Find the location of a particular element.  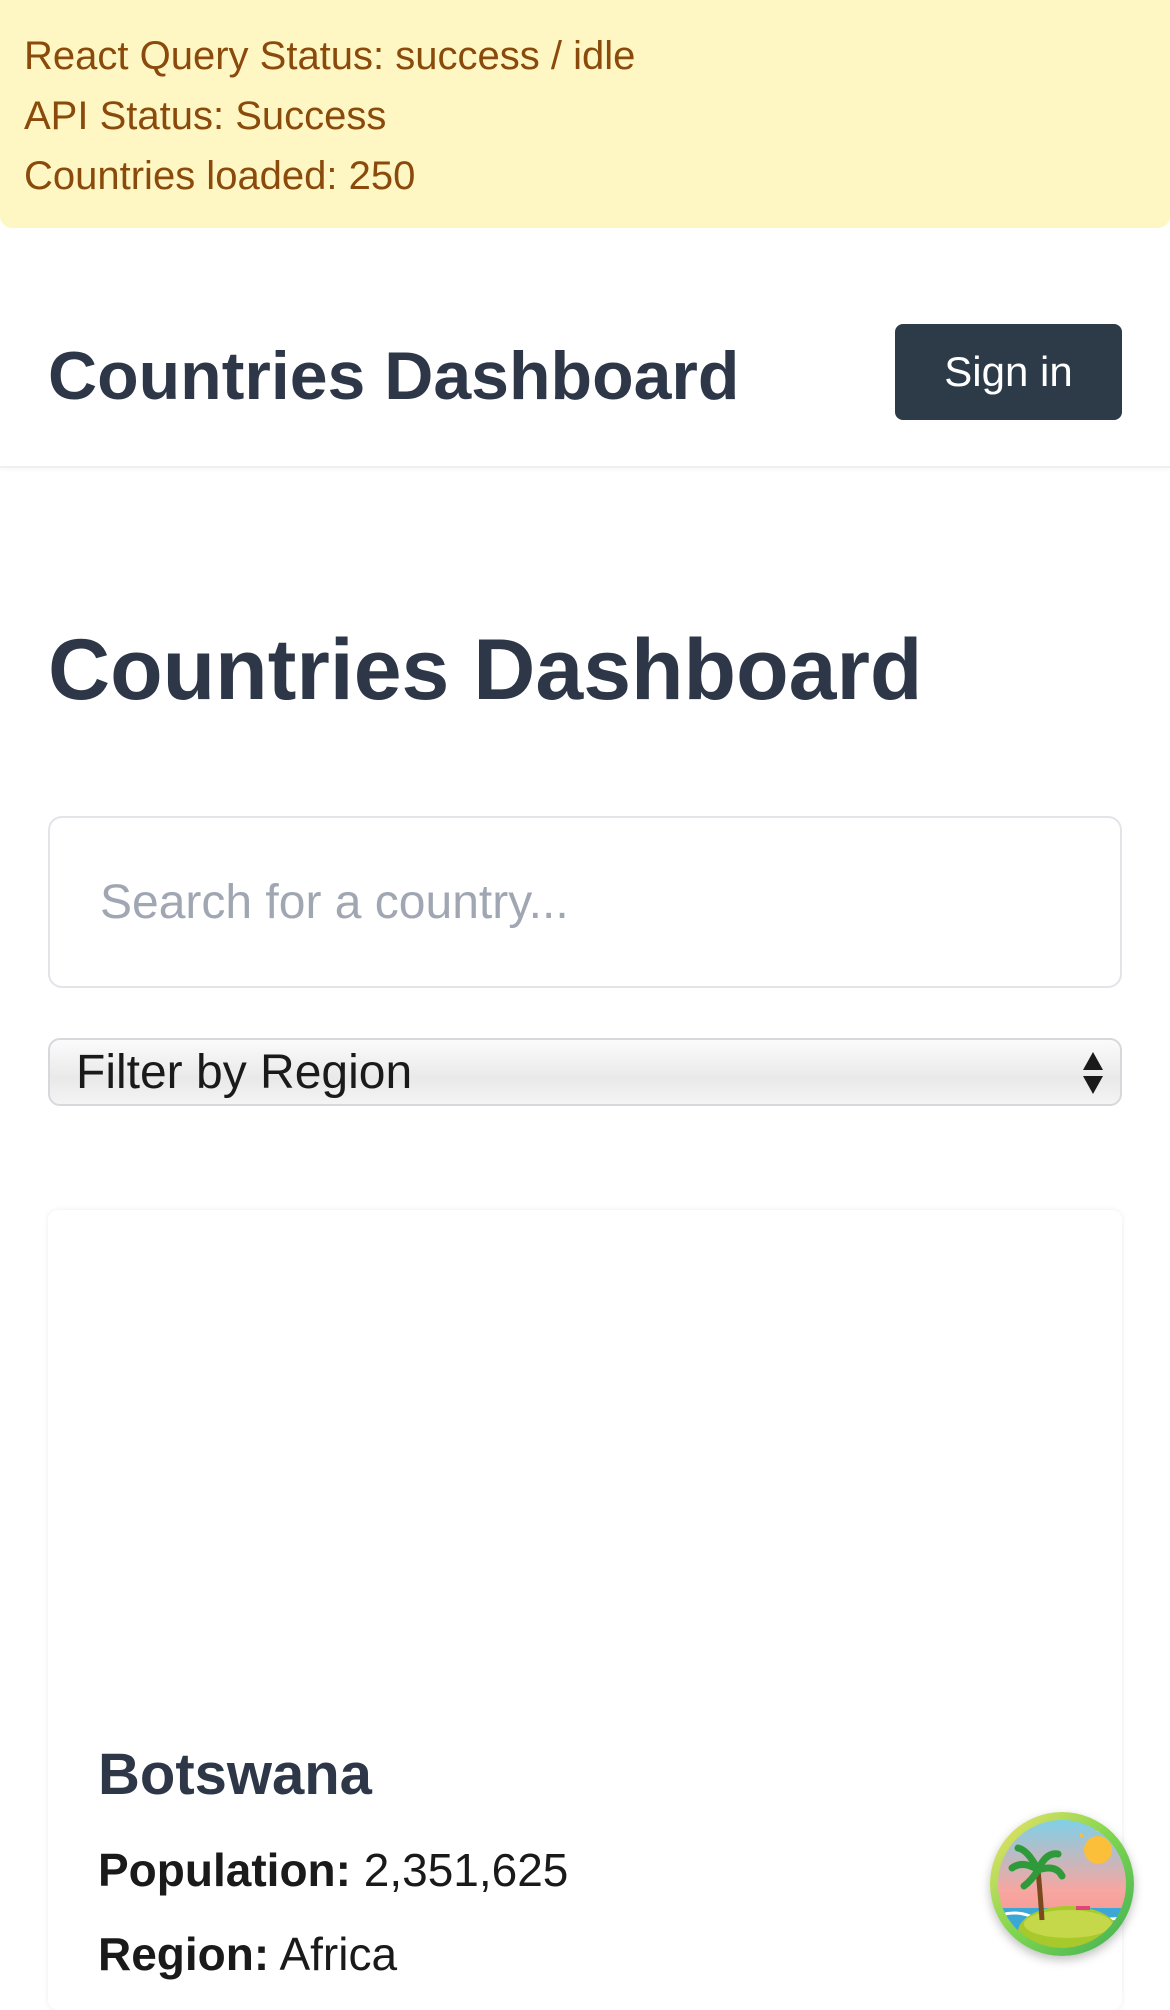

app-header: Countries Dashboard Sign in is located at coordinates (585, 348).